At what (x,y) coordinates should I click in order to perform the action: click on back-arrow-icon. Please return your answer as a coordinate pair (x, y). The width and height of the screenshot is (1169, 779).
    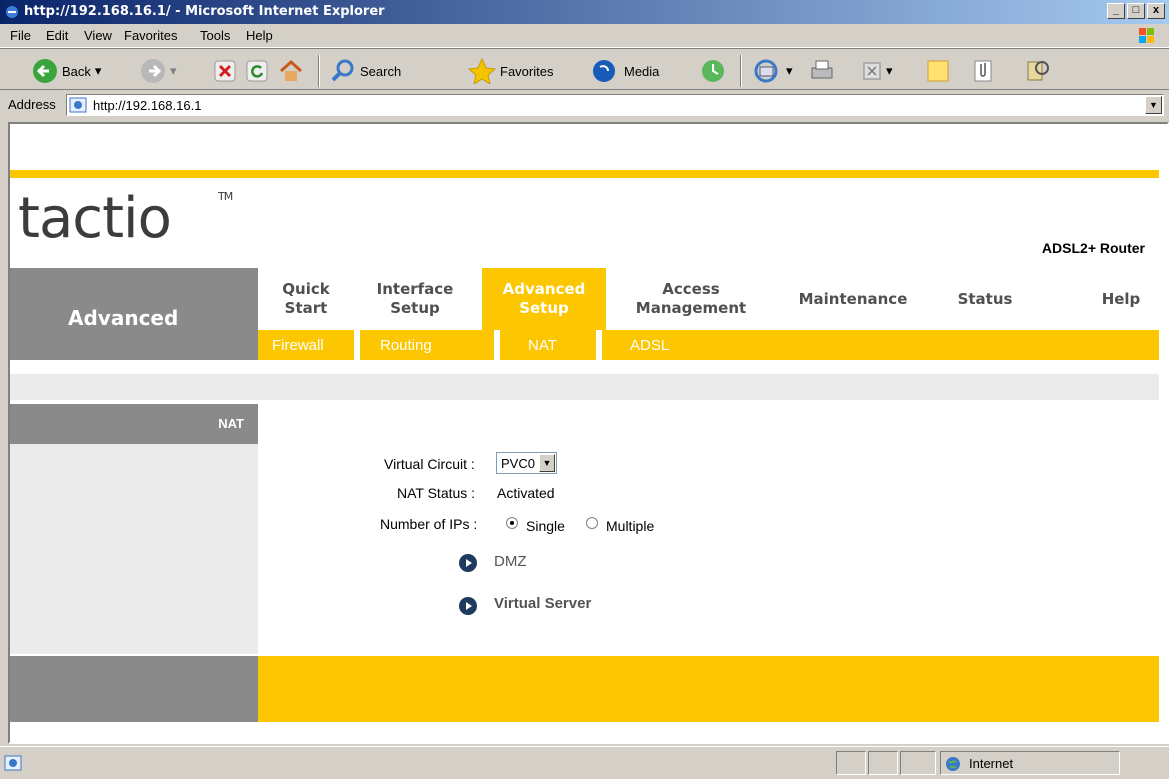
    Looking at the image, I should click on (45, 71).